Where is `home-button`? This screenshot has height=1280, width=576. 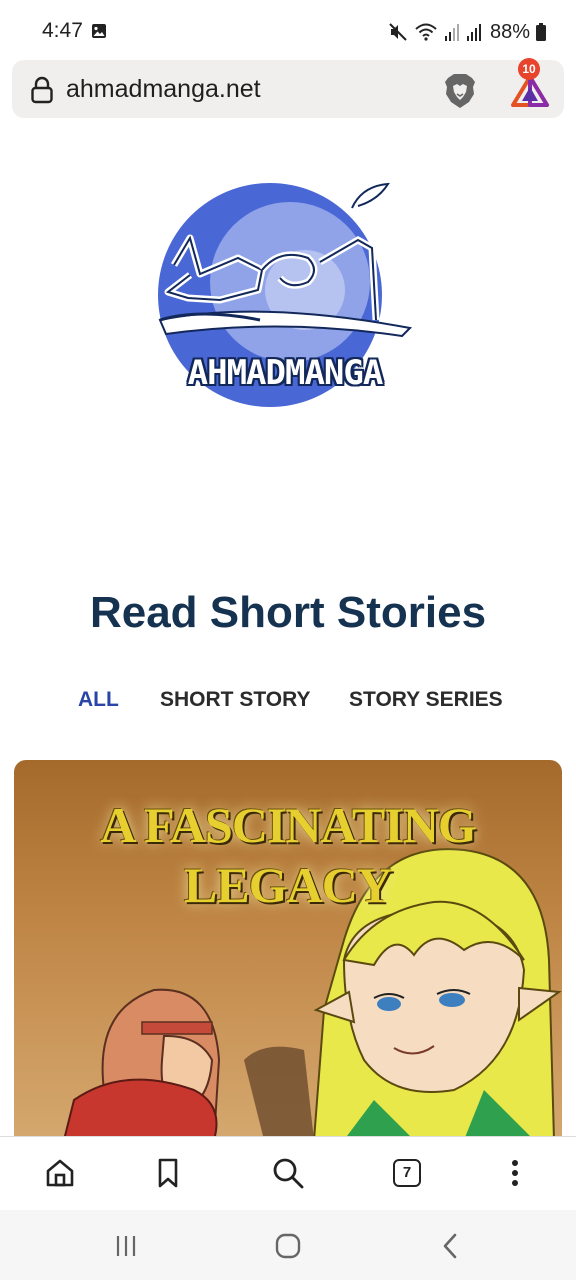 home-button is located at coordinates (60, 1173).